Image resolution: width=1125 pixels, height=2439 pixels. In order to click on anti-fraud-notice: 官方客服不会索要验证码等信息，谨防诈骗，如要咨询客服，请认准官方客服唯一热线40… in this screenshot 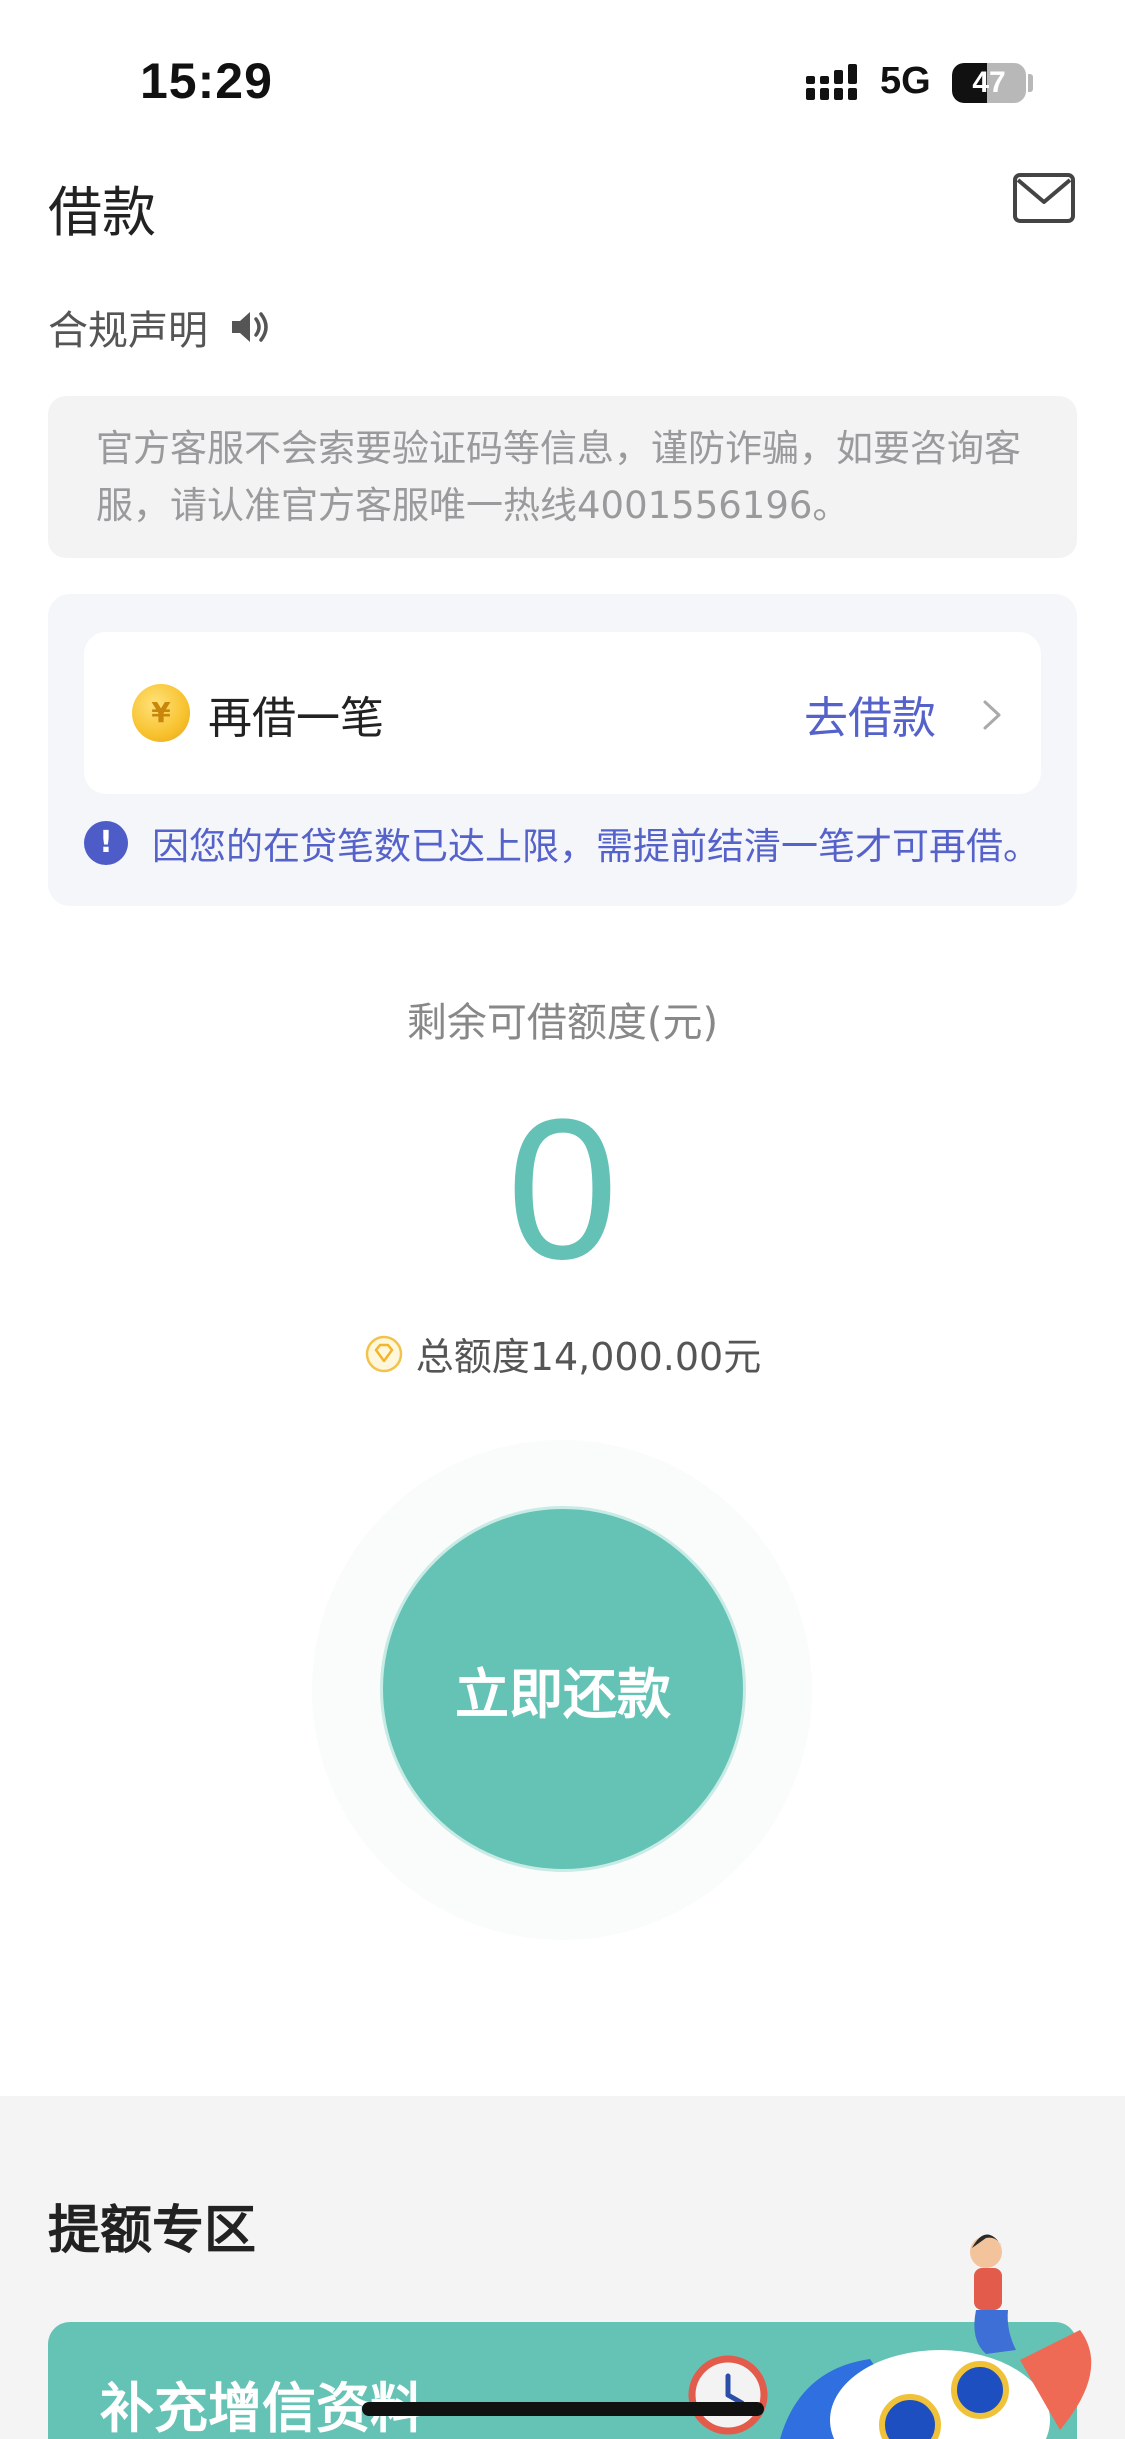, I will do `click(562, 477)`.